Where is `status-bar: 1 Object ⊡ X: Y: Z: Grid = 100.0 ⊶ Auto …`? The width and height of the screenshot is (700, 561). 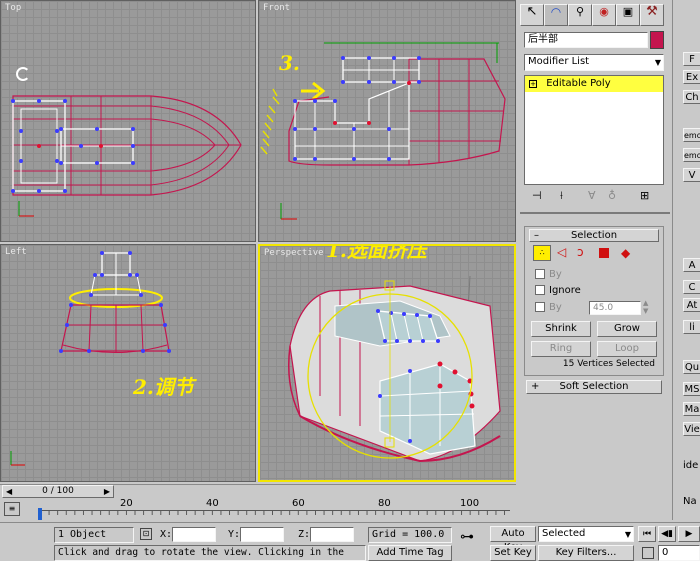 status-bar: 1 Object ⊡ X: Y: Z: Grid = 100.0 ⊶ Auto … is located at coordinates (350, 541).